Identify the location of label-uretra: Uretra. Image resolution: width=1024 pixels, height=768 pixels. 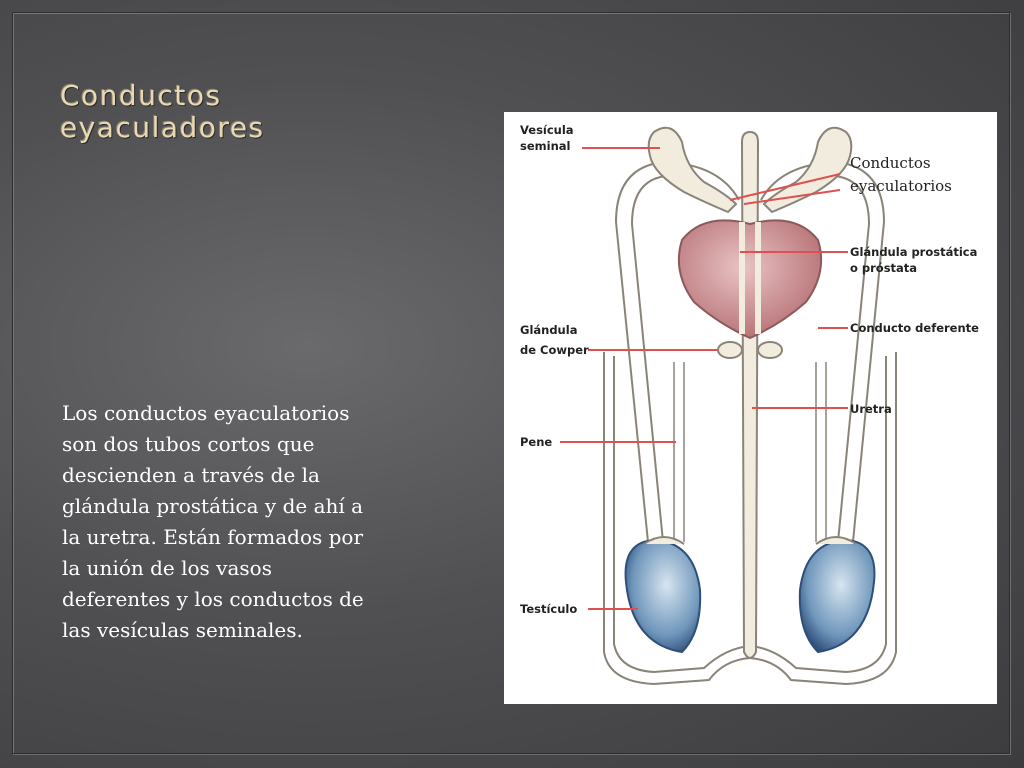
(871, 409).